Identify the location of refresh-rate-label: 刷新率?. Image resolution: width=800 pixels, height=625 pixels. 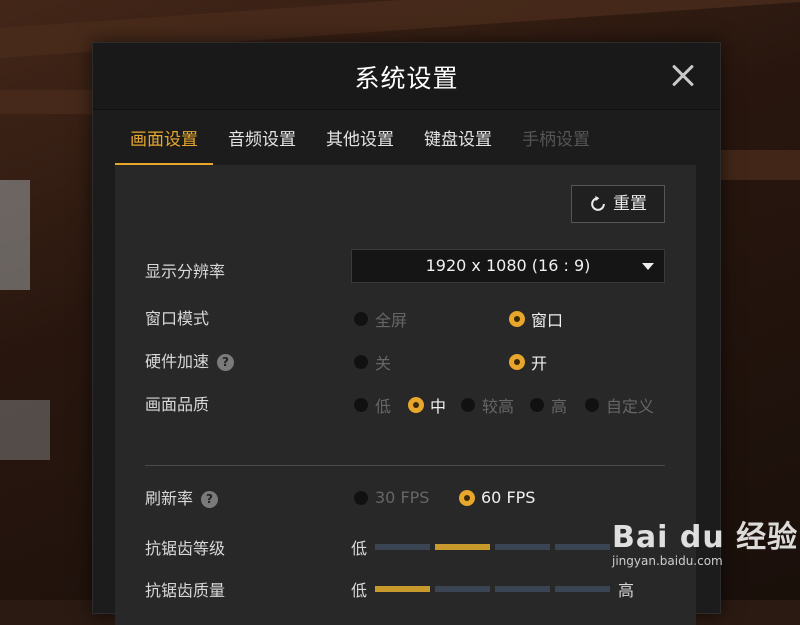
(182, 497).